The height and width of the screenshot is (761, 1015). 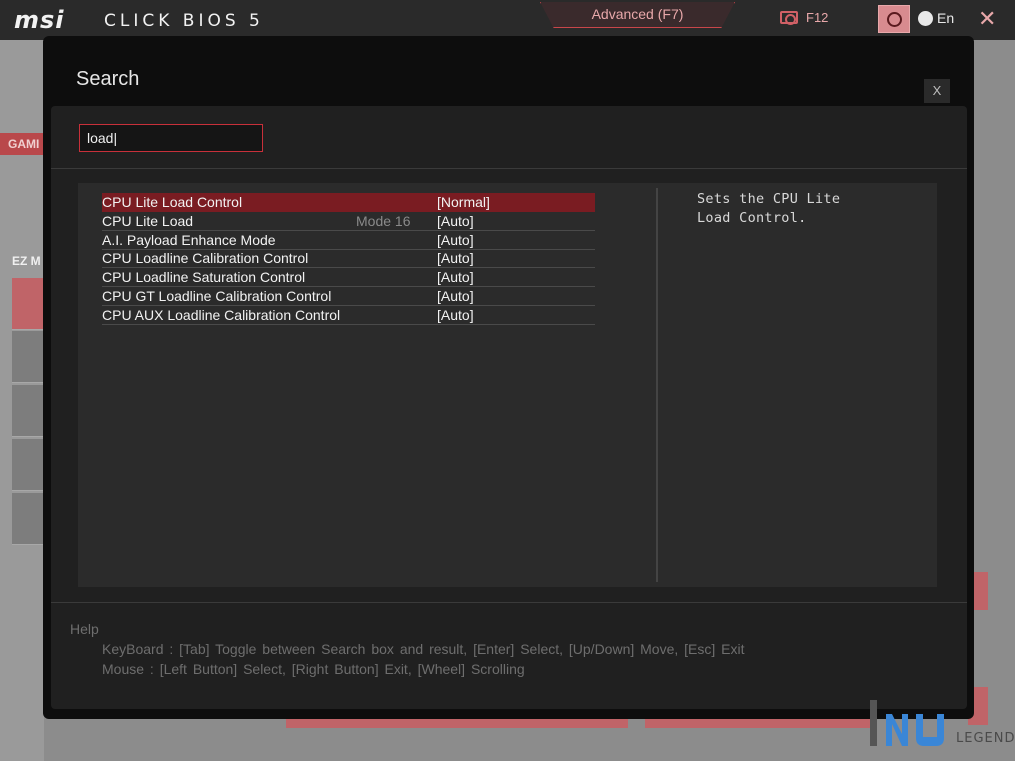 What do you see at coordinates (348, 240) in the screenshot?
I see `result-row: A.I. Payload Enhance Mode [Auto]` at bounding box center [348, 240].